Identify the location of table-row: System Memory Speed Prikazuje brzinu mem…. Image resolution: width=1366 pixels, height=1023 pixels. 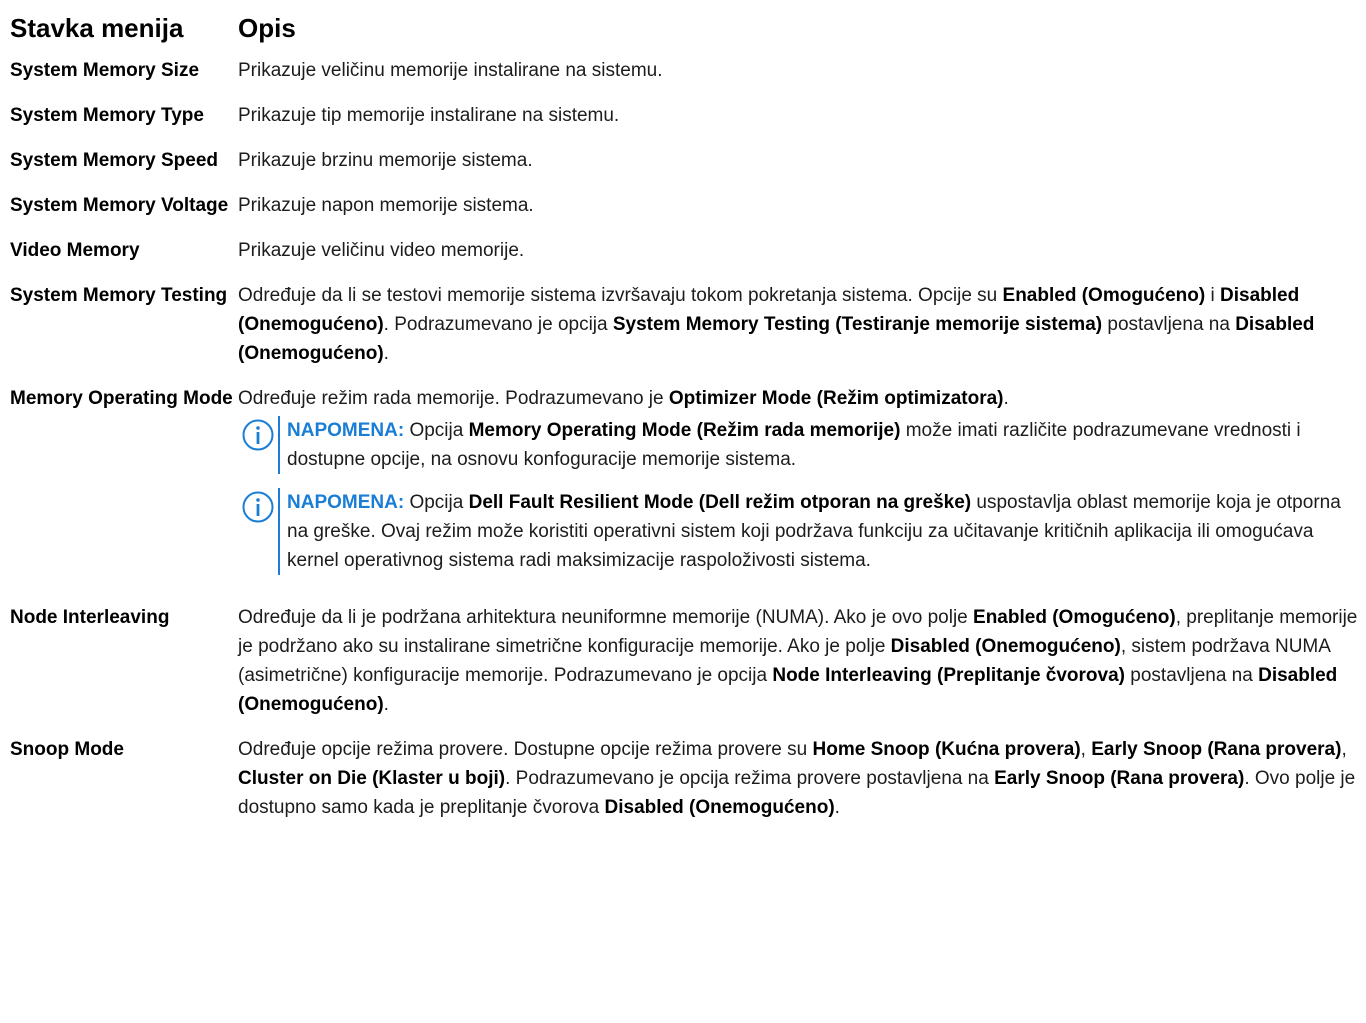
(688, 160).